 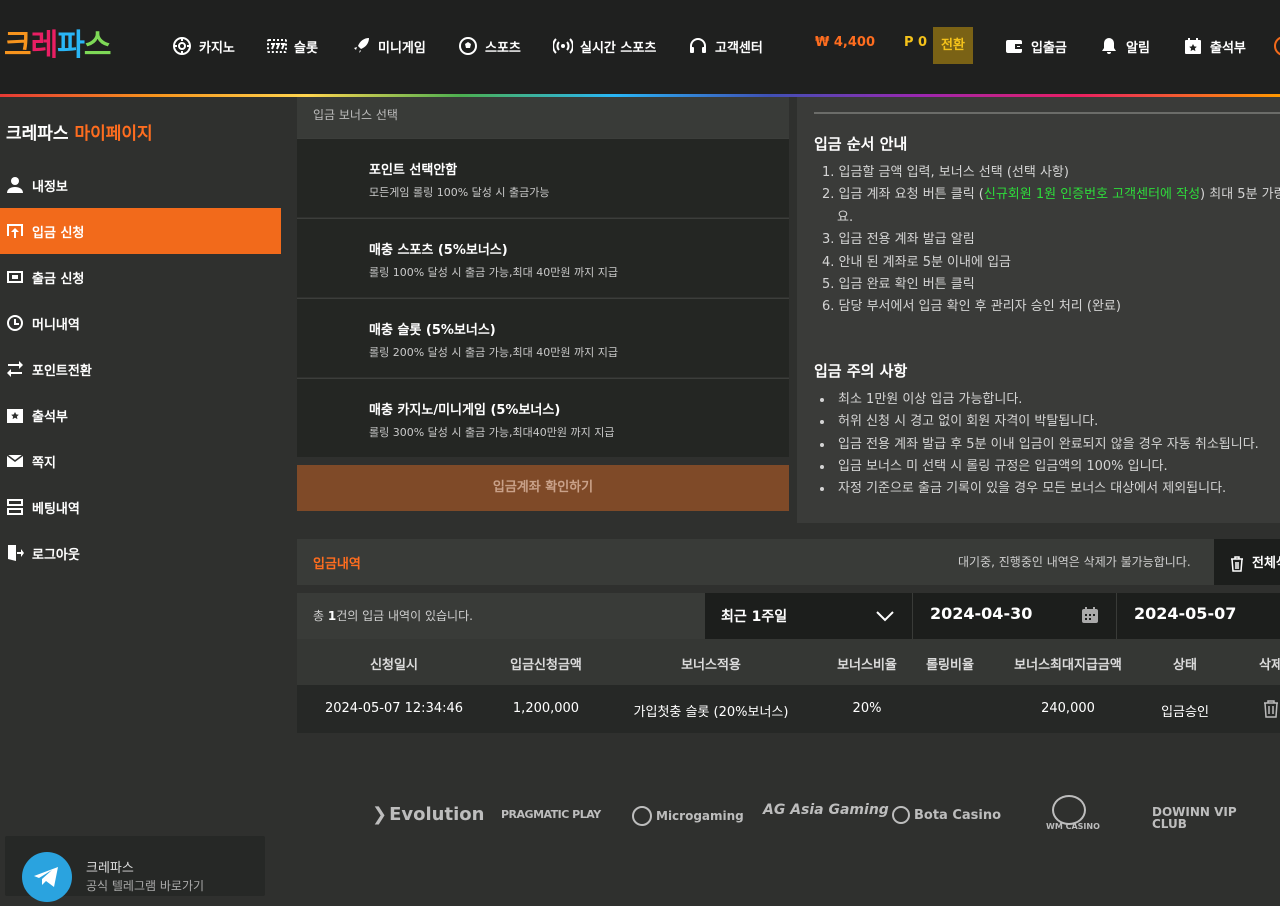 What do you see at coordinates (1090, 615) in the screenshot?
I see `calendar-icon` at bounding box center [1090, 615].